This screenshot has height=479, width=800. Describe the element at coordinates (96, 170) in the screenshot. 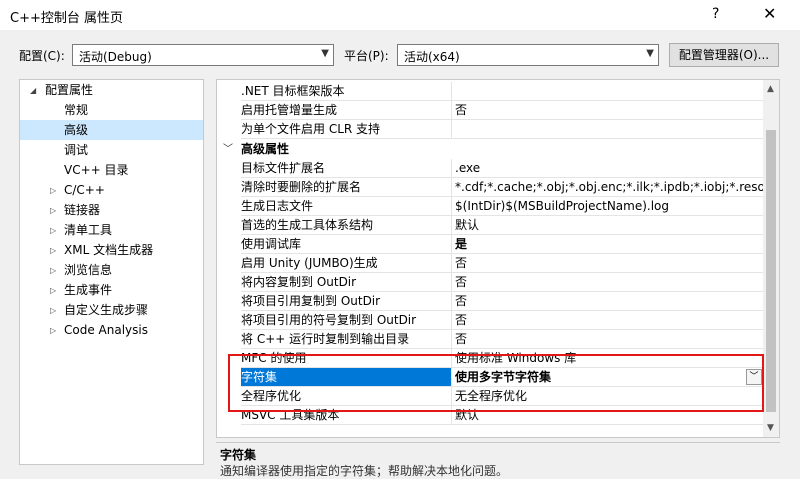

I see `tree-item-vc-directories: VC++ 目录` at that location.